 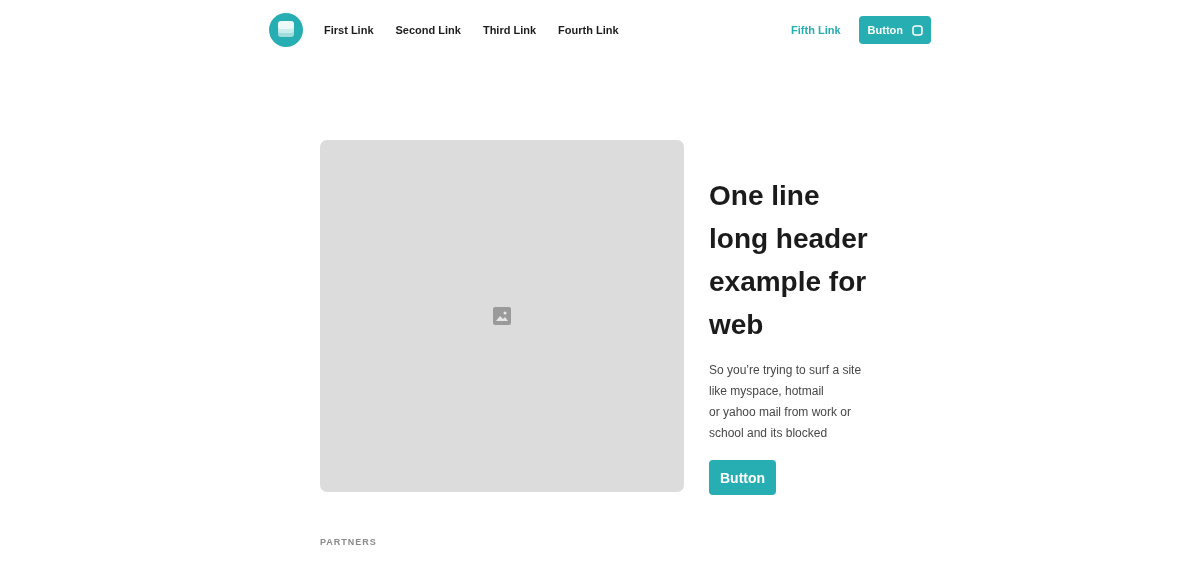 I want to click on hero-description: So you’re trying to surf a site like myspace, hotmail or yahoo mail from work or school and its blocked, so click(x=786, y=402).